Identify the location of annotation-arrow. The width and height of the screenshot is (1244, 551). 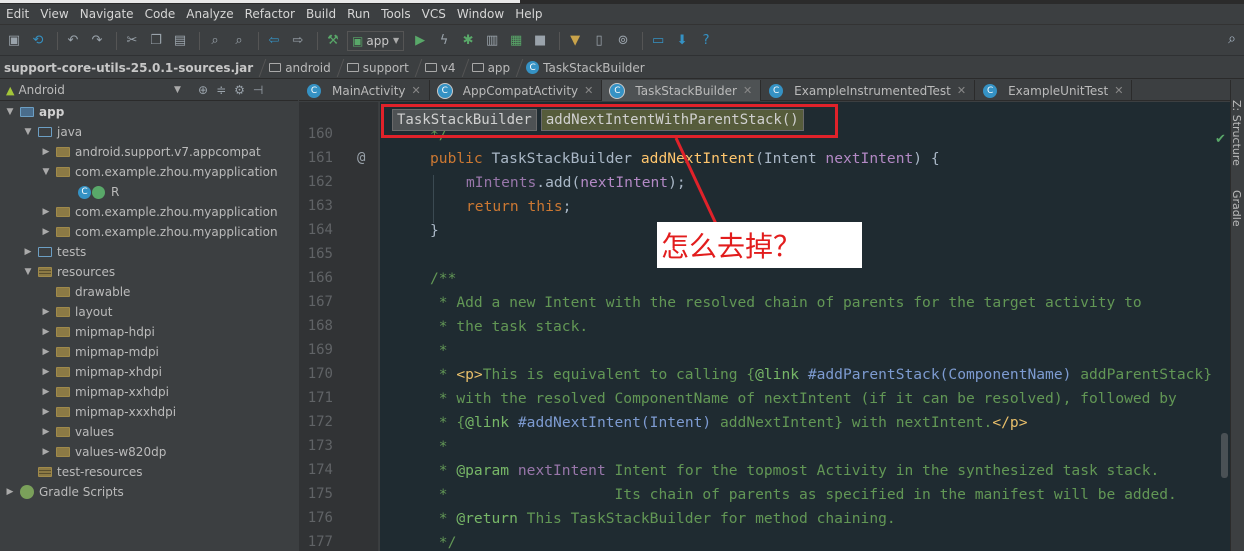
(696, 182).